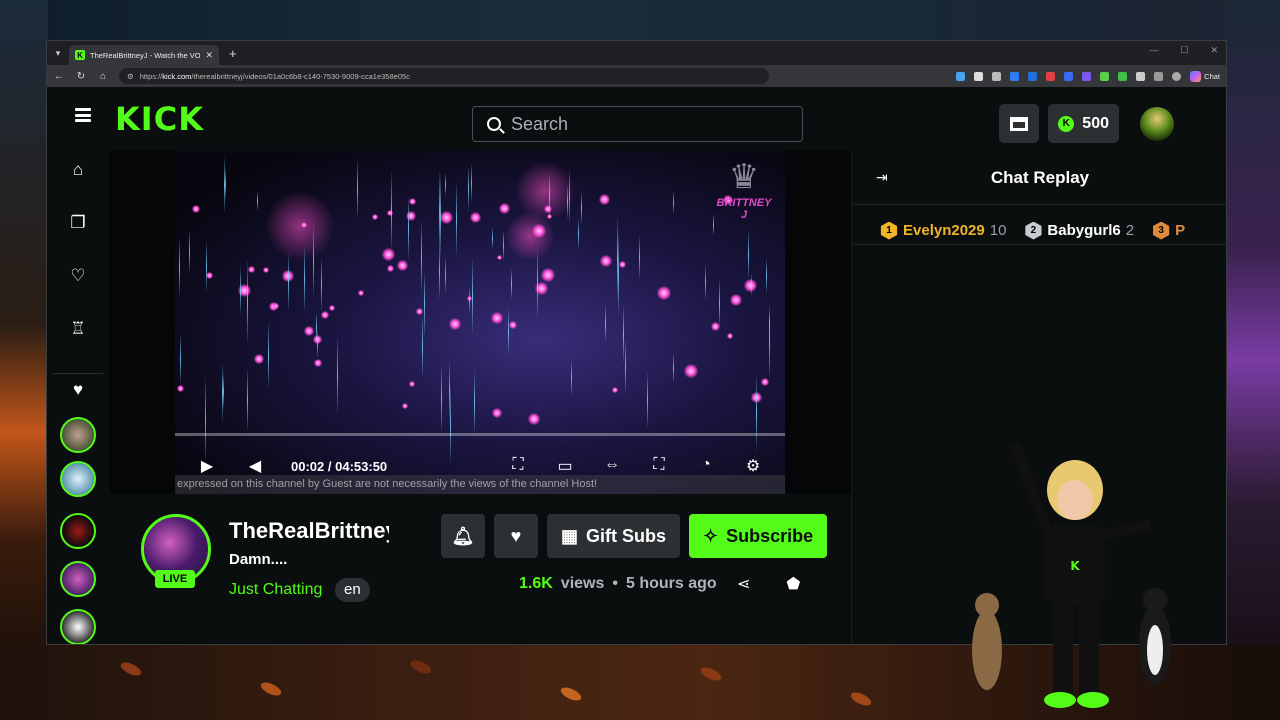  I want to click on theater-mode-icon: ⇔, so click(612, 466).